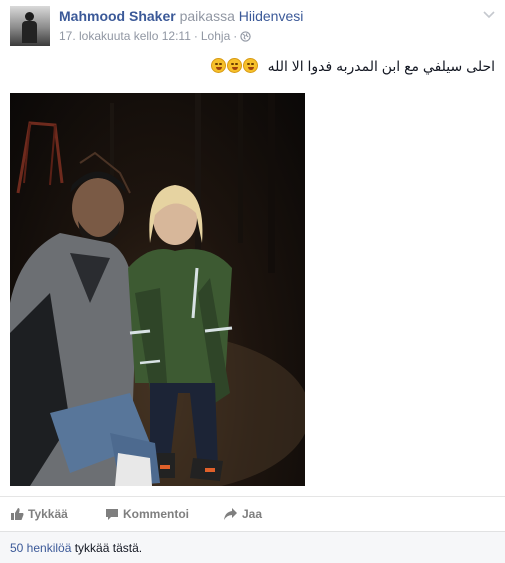  Describe the element at coordinates (245, 38) in the screenshot. I see `globe-icon` at that location.